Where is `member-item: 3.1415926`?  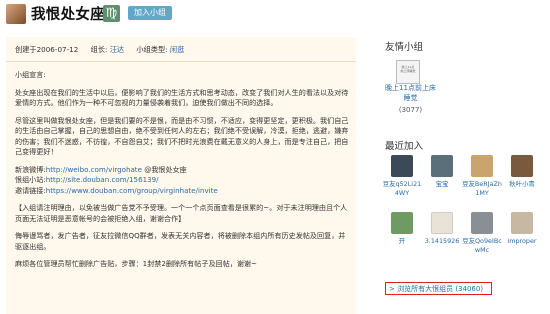
member-item: 3.1415926 is located at coordinates (442, 229).